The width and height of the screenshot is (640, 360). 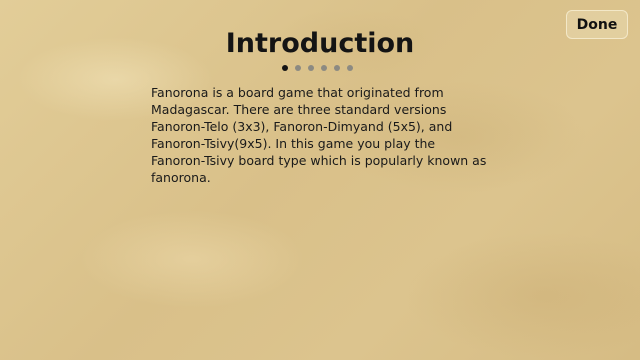 What do you see at coordinates (317, 68) in the screenshot?
I see `page-indicator` at bounding box center [317, 68].